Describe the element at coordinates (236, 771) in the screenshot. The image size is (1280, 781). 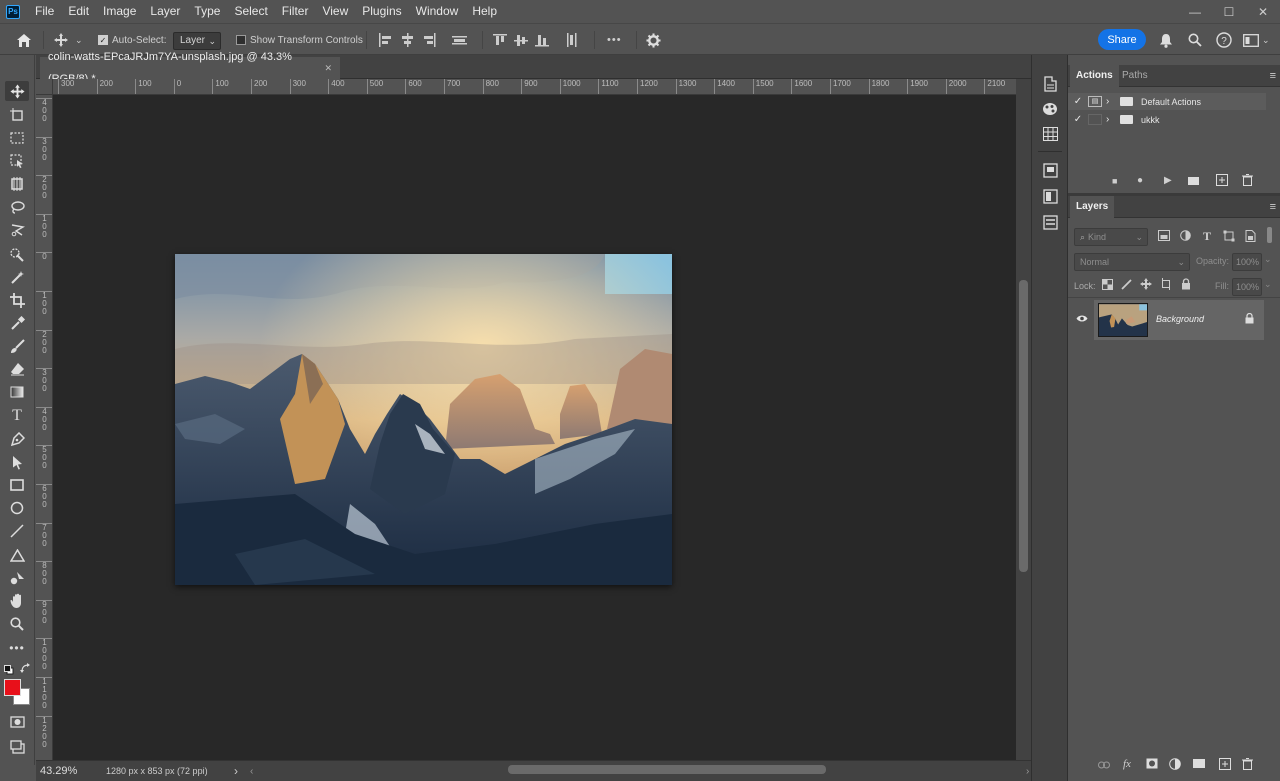
I see `status-menu-arrow: ›` at that location.